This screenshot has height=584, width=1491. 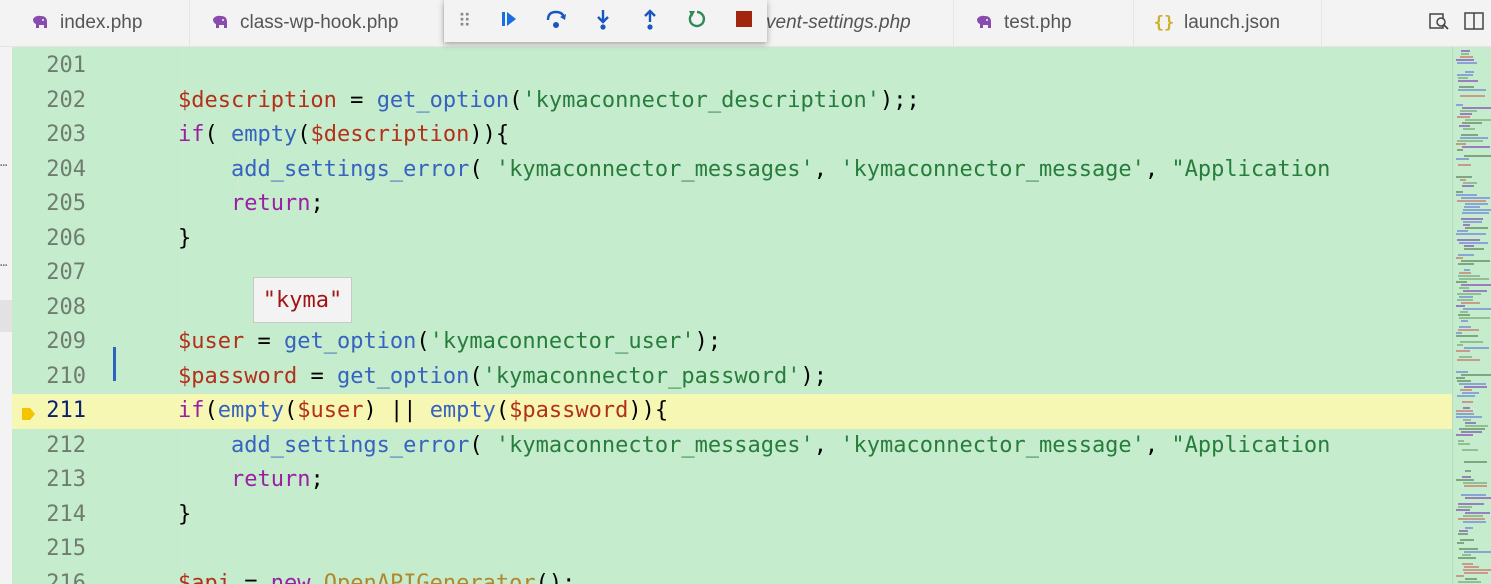 I want to click on code-token: get_option, so click(x=350, y=341).